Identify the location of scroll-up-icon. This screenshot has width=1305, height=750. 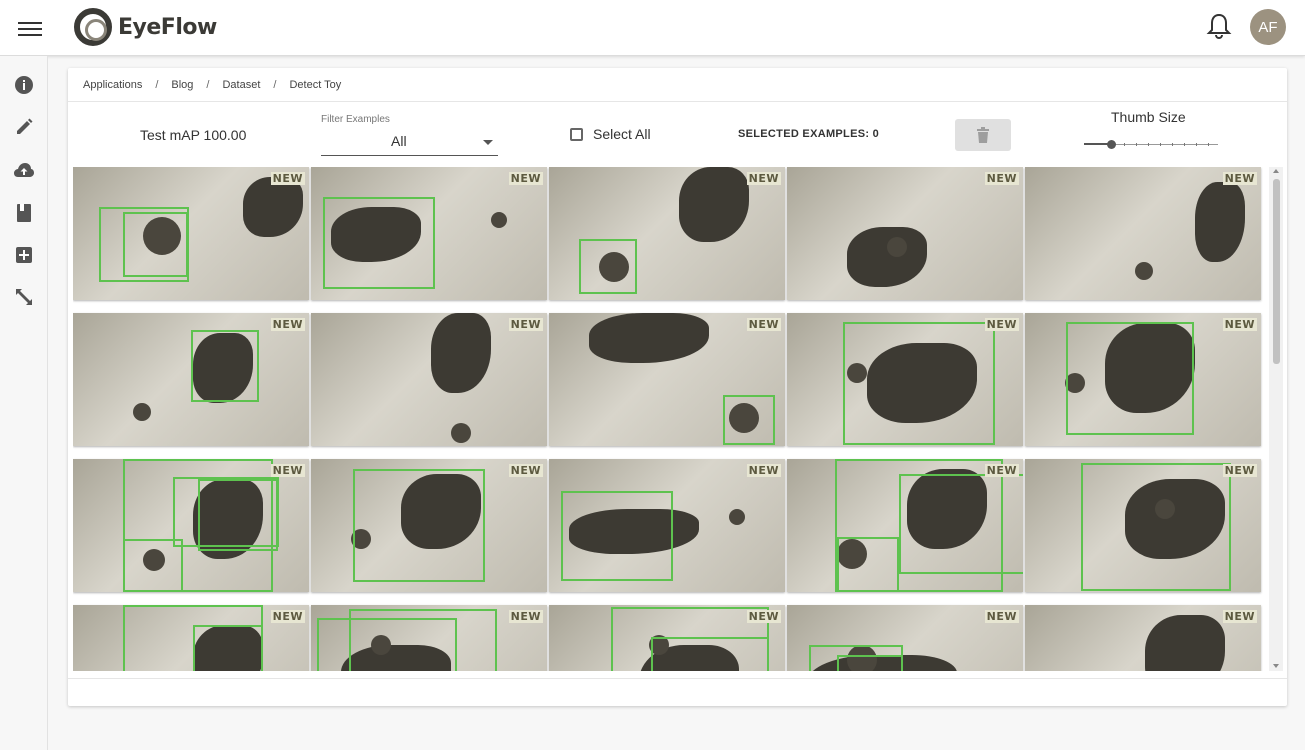
(1276, 171).